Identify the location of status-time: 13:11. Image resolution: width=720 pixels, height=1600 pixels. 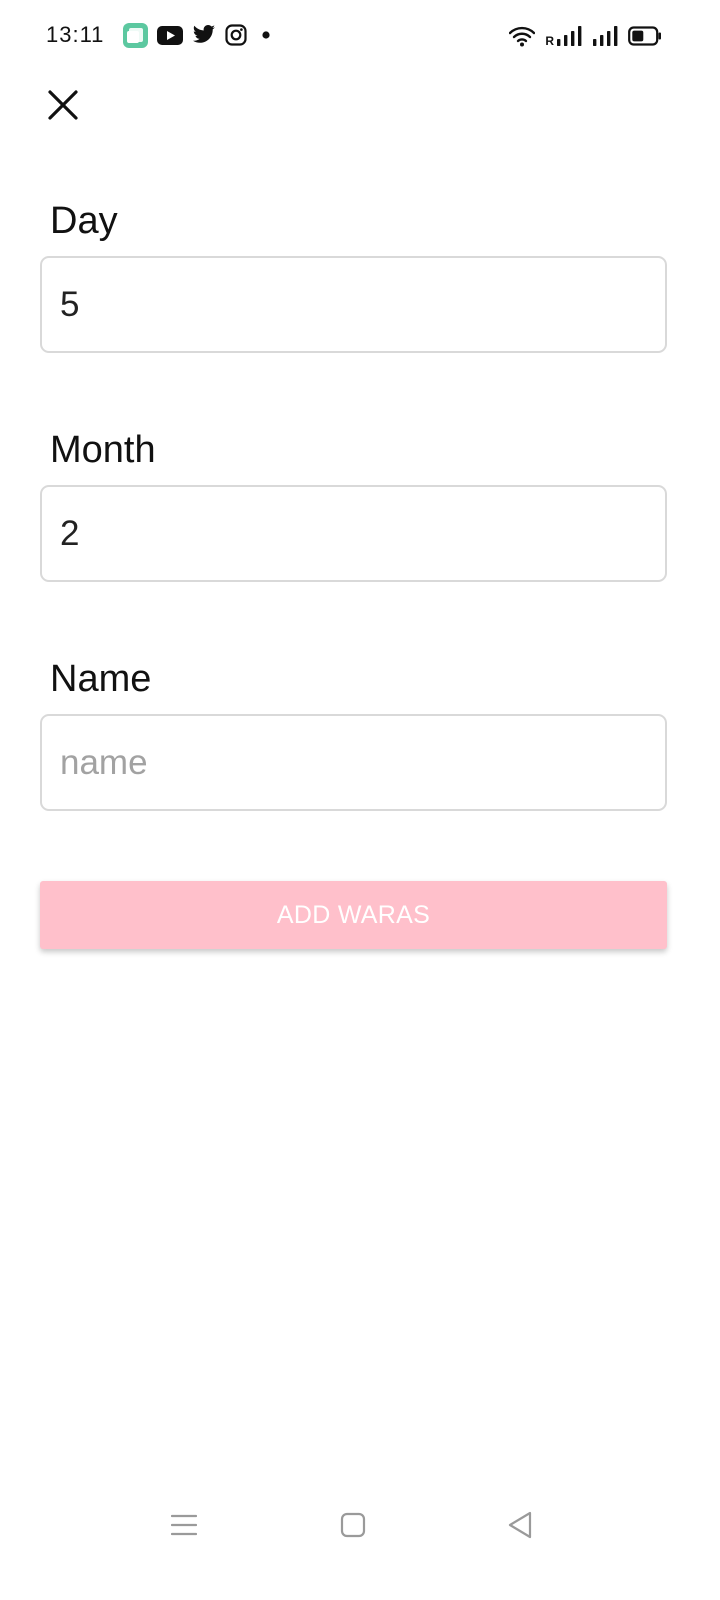
(75, 34).